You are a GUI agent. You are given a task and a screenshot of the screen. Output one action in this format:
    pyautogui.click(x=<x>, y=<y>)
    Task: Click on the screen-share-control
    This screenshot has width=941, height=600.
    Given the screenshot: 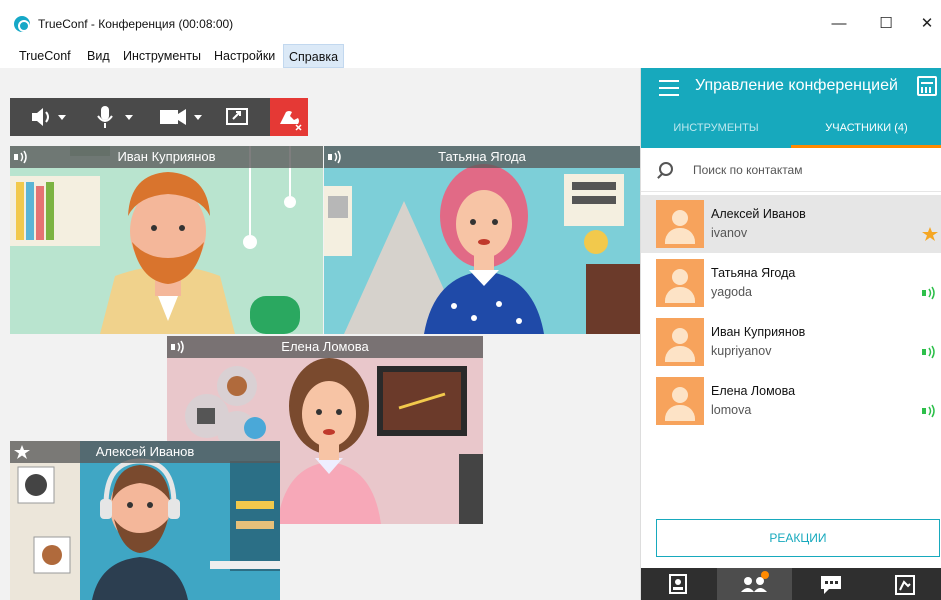 What is the action you would take?
    pyautogui.click(x=237, y=117)
    